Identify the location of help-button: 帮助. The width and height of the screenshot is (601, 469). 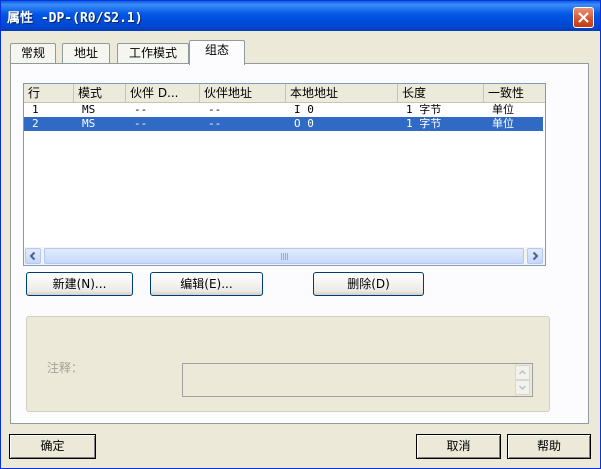
(549, 446).